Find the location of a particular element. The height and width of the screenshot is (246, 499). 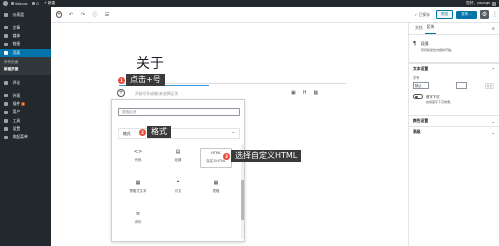

settings-toggle-button: ⚙ is located at coordinates (484, 14).